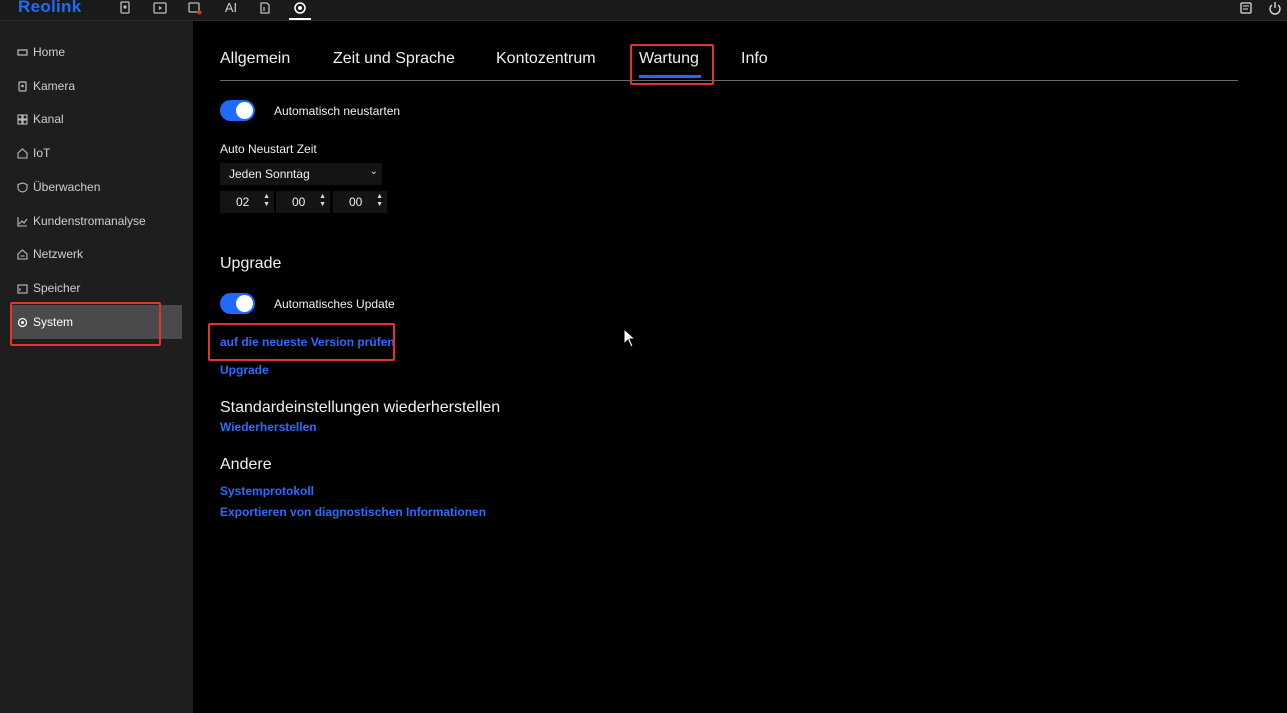 This screenshot has width=1287, height=713. I want to click on power-icon, so click(1275, 8).